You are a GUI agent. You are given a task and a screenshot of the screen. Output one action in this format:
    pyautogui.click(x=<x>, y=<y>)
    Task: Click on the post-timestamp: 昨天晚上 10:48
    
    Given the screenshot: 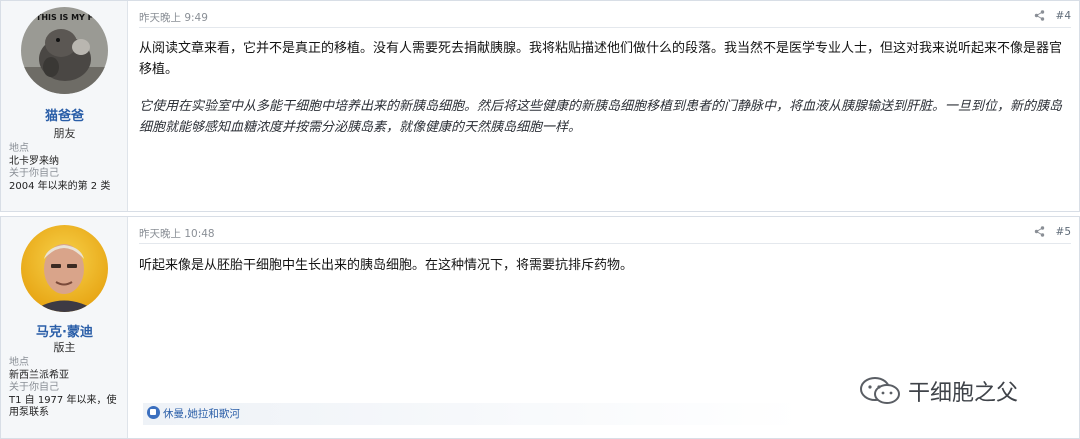 What is the action you would take?
    pyautogui.click(x=177, y=233)
    